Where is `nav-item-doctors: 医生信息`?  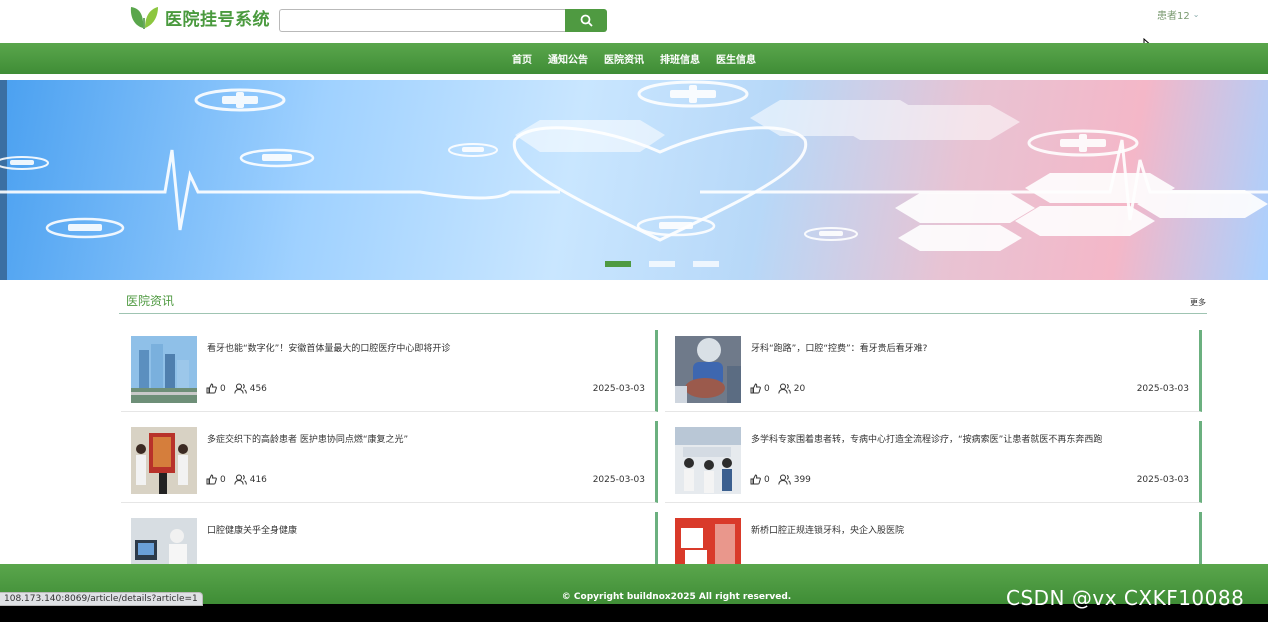 nav-item-doctors: 医生信息 is located at coordinates (736, 58).